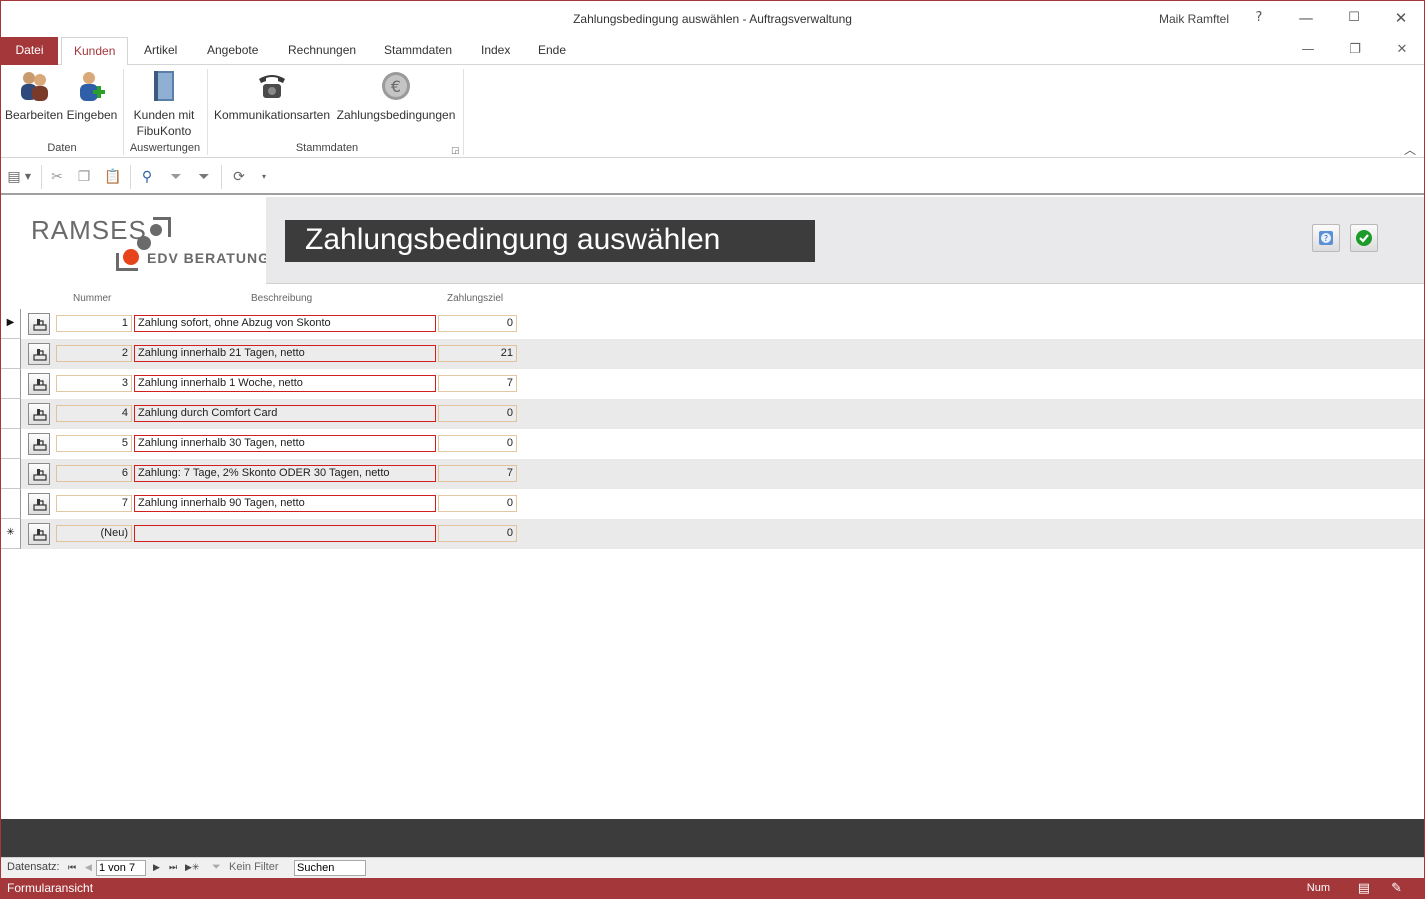 This screenshot has height=899, width=1425. What do you see at coordinates (11, 324) in the screenshot?
I see `record-selector: ▶` at bounding box center [11, 324].